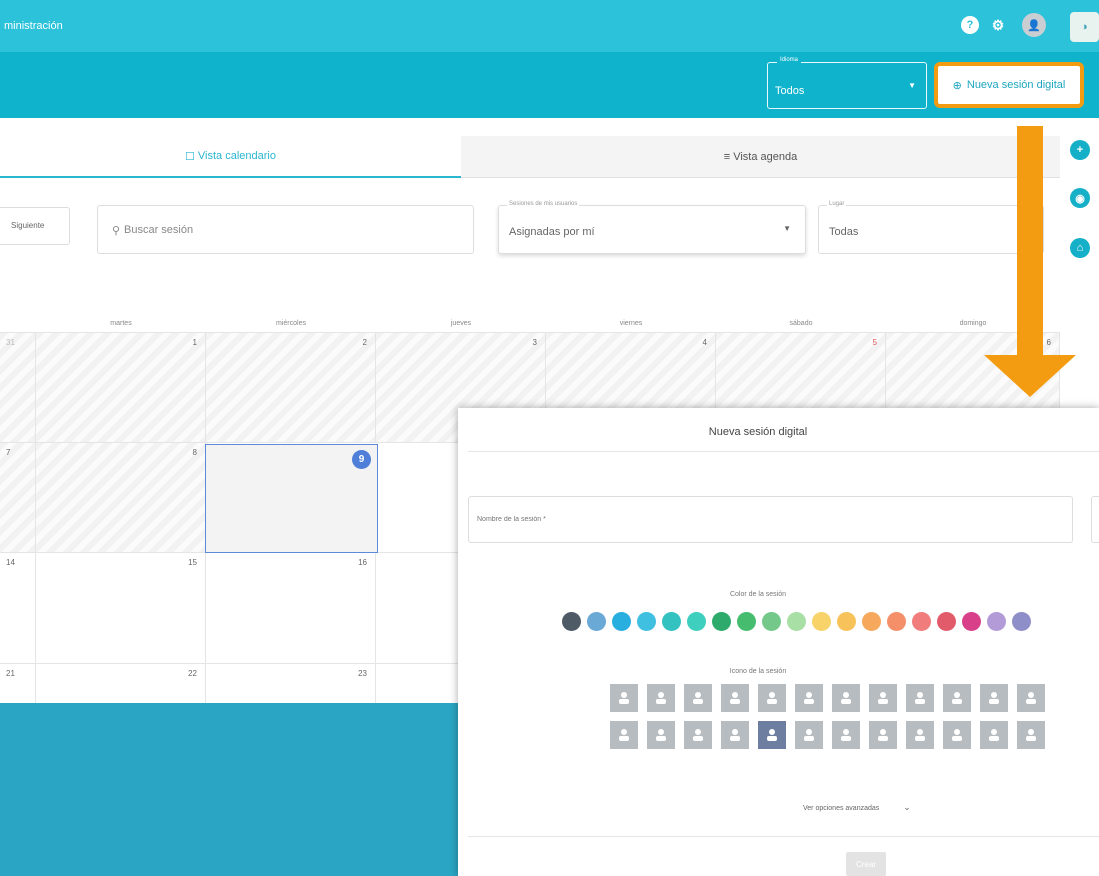 Image resolution: width=1099 pixels, height=876 pixels. What do you see at coordinates (116, 231) in the screenshot?
I see `search-icon: ⚲` at bounding box center [116, 231].